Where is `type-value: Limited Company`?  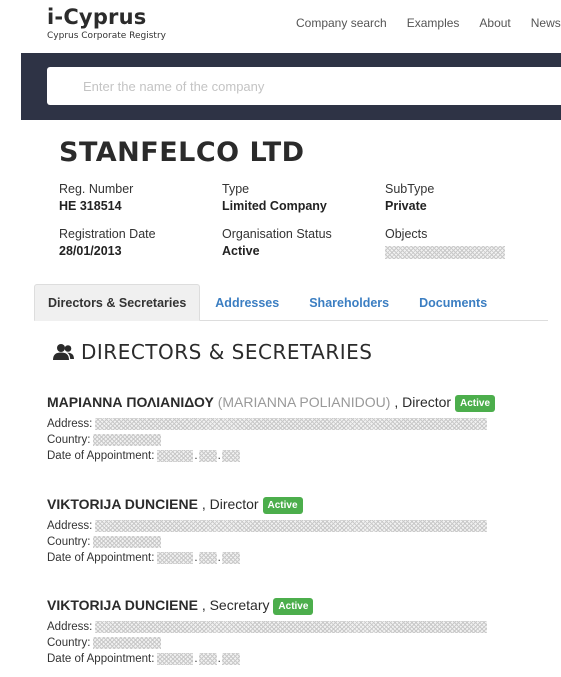 type-value: Limited Company is located at coordinates (274, 206).